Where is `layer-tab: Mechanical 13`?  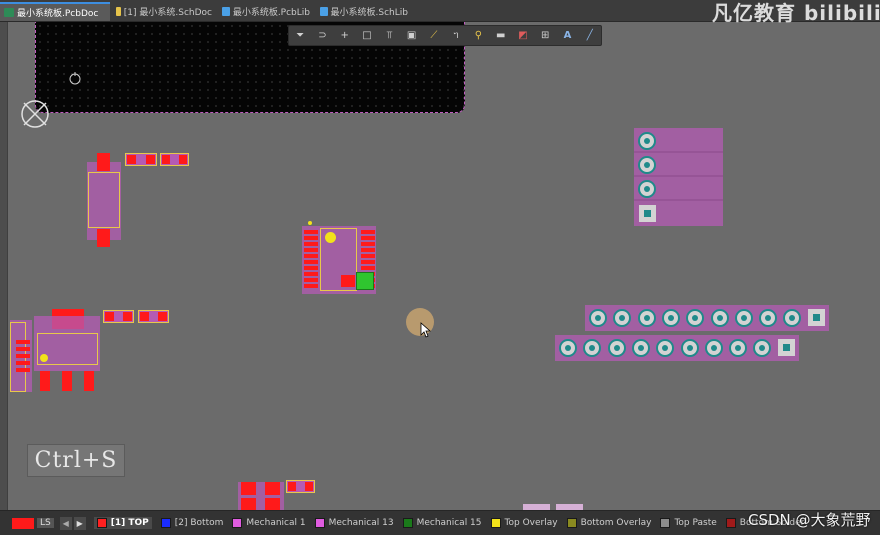 layer-tab: Mechanical 13 is located at coordinates (354, 523).